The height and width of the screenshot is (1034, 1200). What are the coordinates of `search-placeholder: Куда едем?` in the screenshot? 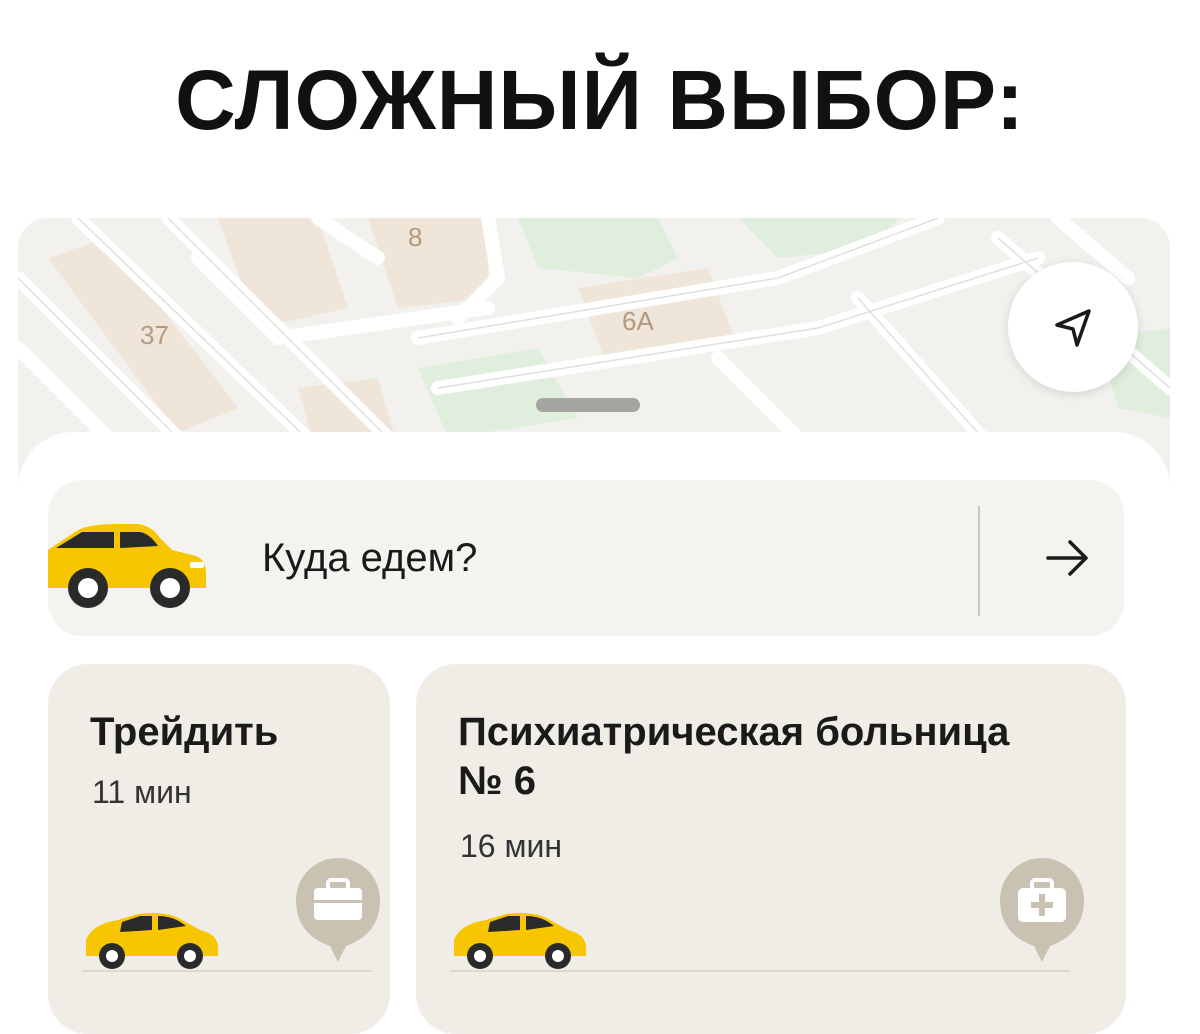 It's located at (370, 558).